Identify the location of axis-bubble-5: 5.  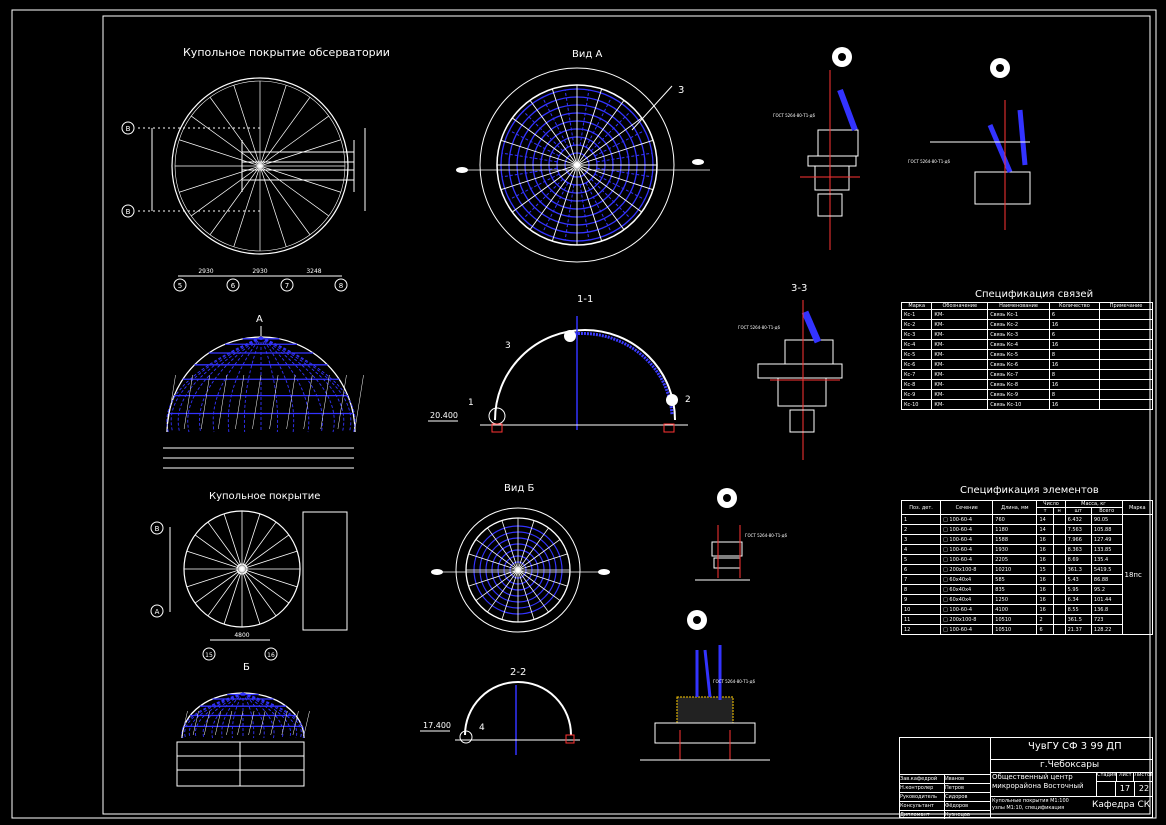
(180, 285).